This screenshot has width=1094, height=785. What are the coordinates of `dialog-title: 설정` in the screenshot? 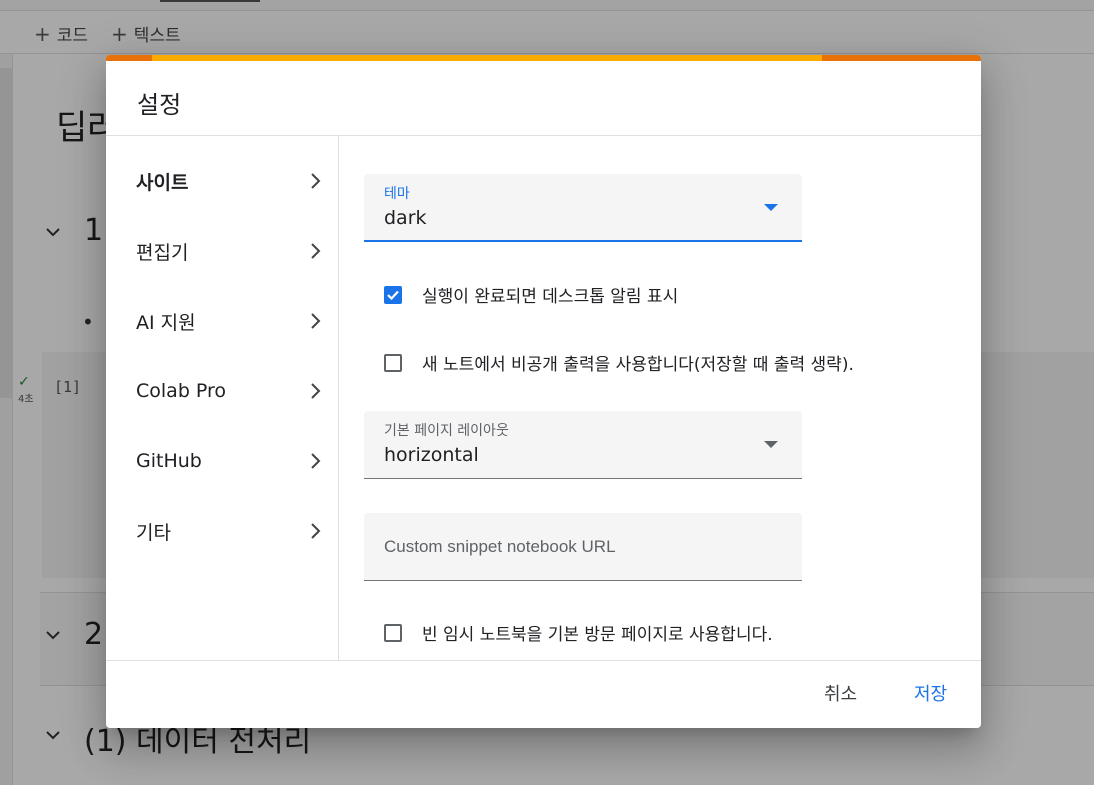 It's located at (159, 105).